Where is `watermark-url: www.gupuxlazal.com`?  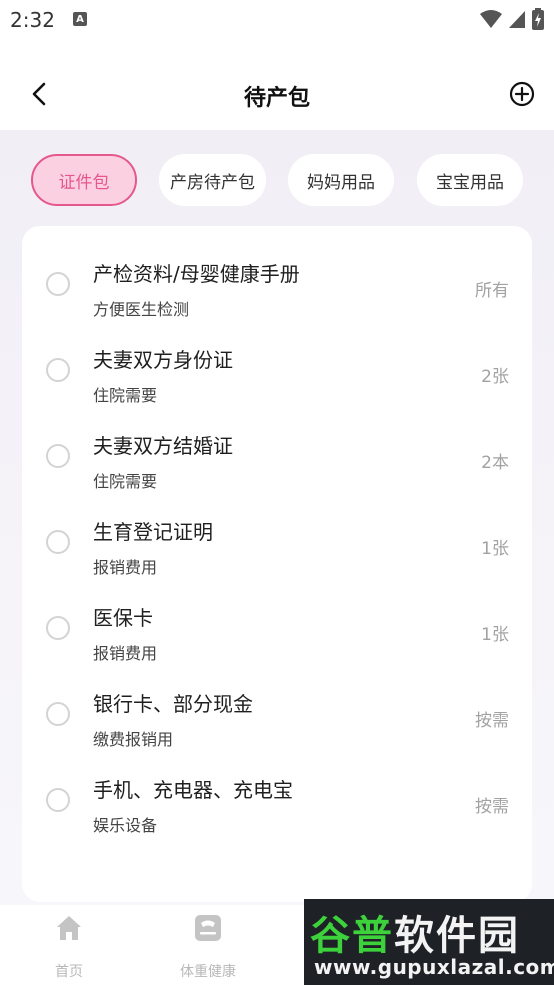 watermark-url: www.gupuxlazal.com is located at coordinates (434, 967).